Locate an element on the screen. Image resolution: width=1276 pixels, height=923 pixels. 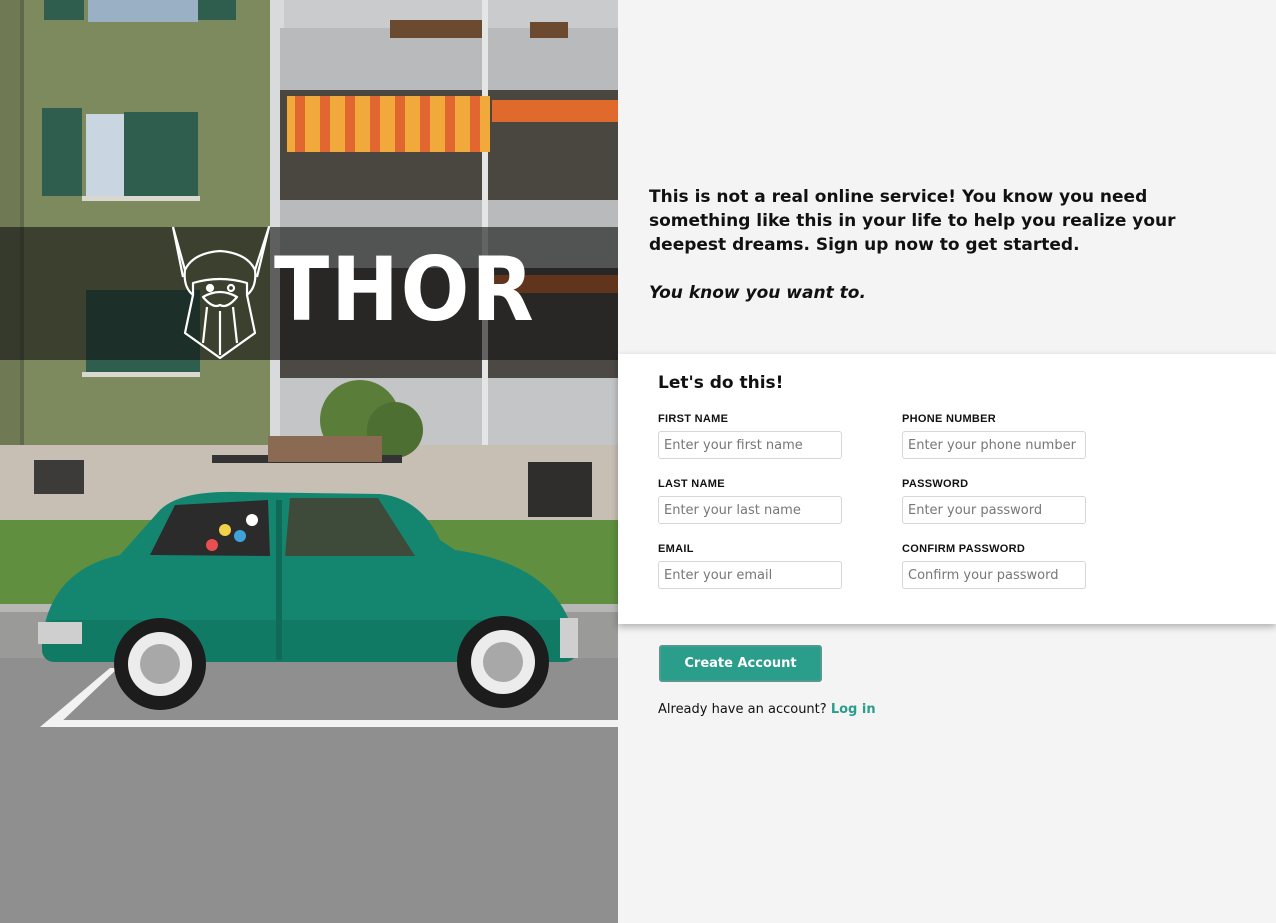
password-input is located at coordinates (994, 510).